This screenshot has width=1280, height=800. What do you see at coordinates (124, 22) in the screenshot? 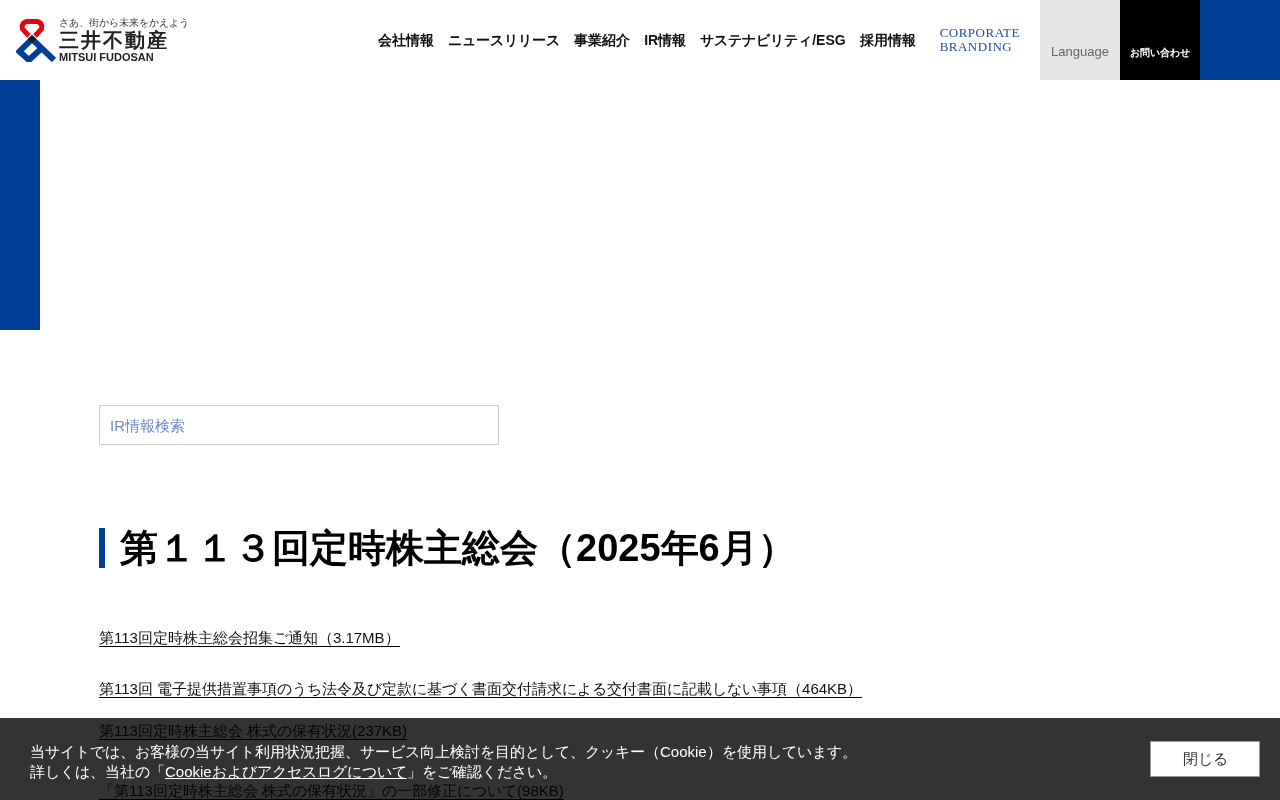
I see `logo-tagline: さあ、街から未来をかえよう` at bounding box center [124, 22].